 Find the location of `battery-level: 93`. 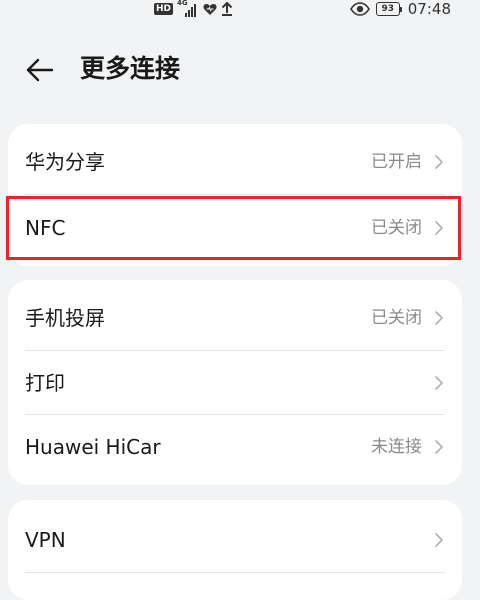

battery-level: 93 is located at coordinates (387, 9).